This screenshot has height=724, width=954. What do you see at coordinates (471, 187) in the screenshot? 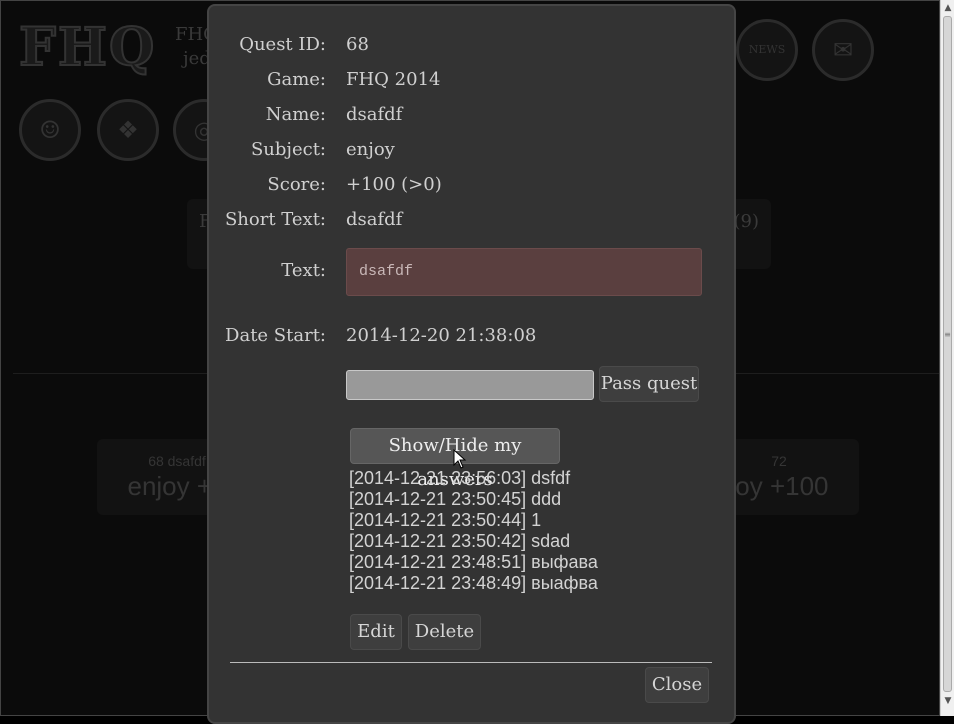
I see `field-score: Score: +100 (>0)` at bounding box center [471, 187].